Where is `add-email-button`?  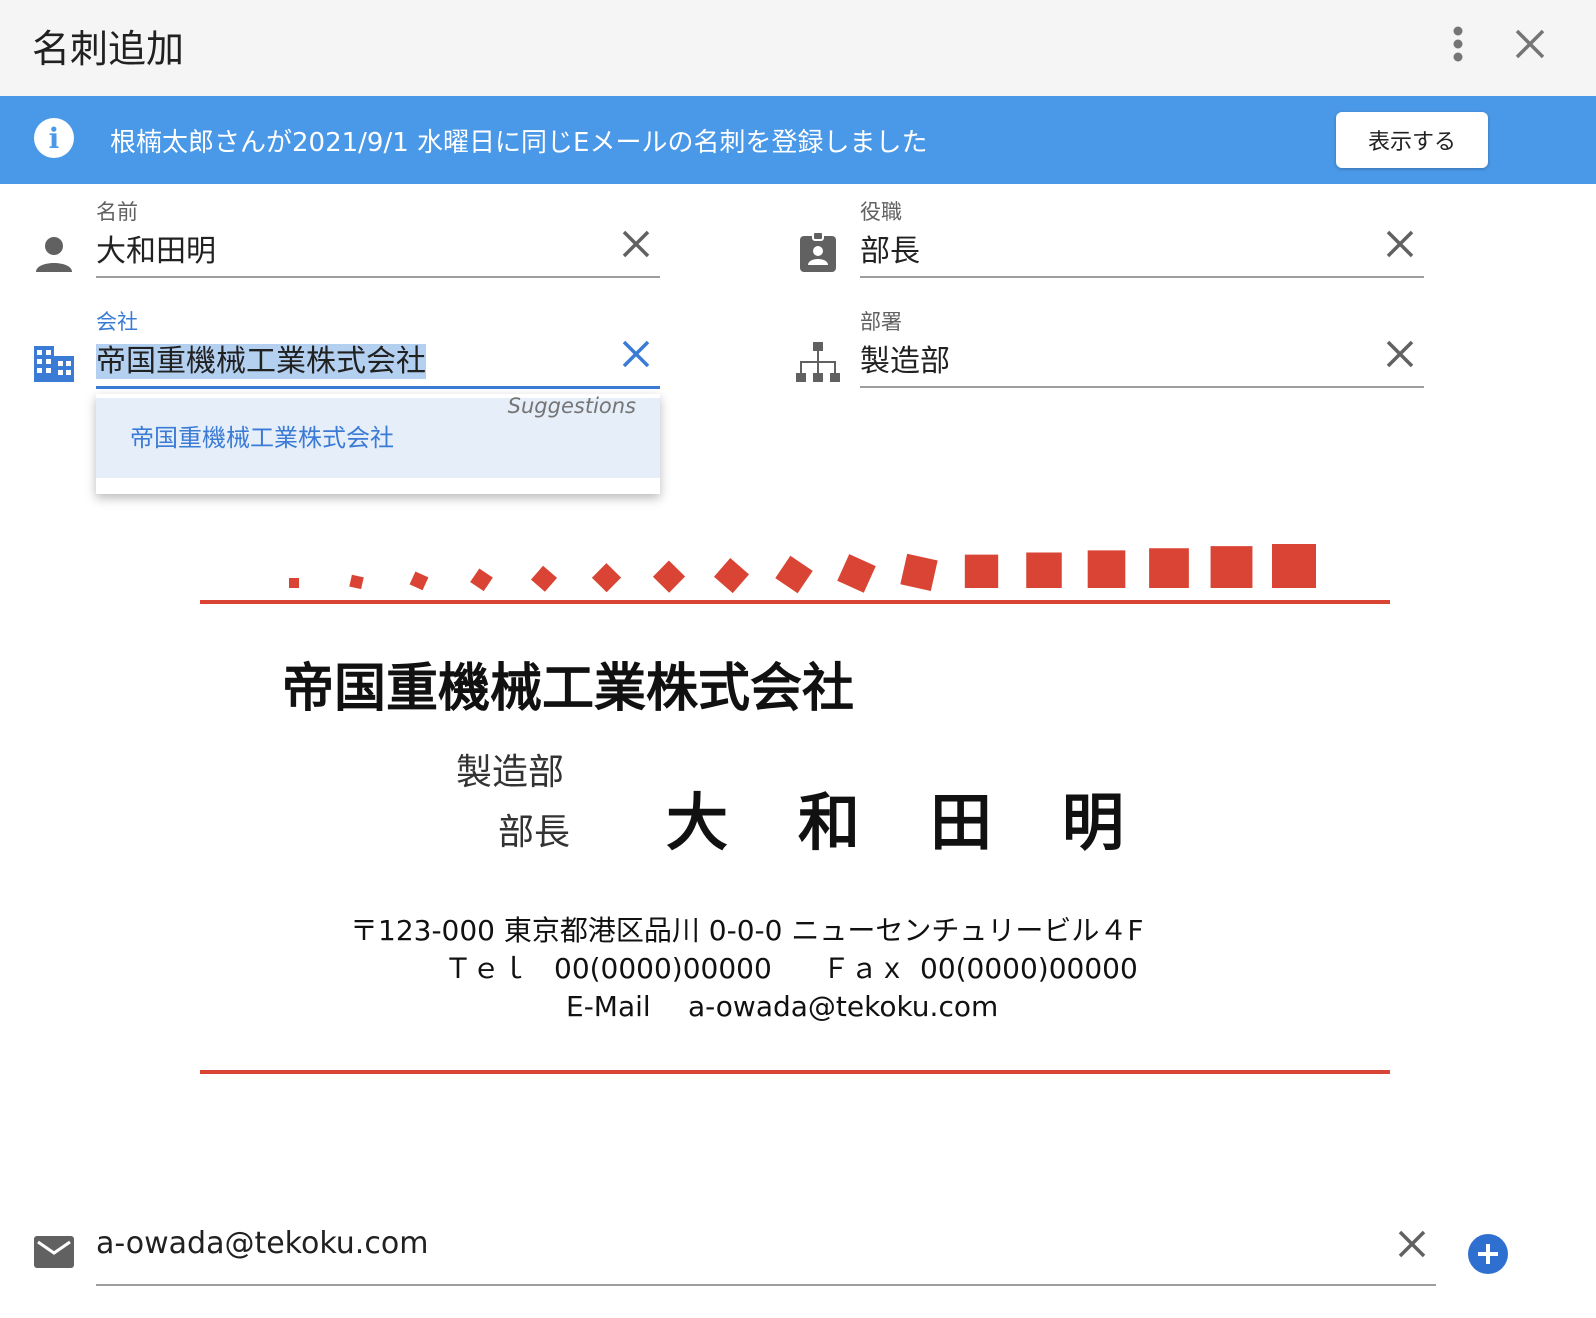 add-email-button is located at coordinates (1488, 1254).